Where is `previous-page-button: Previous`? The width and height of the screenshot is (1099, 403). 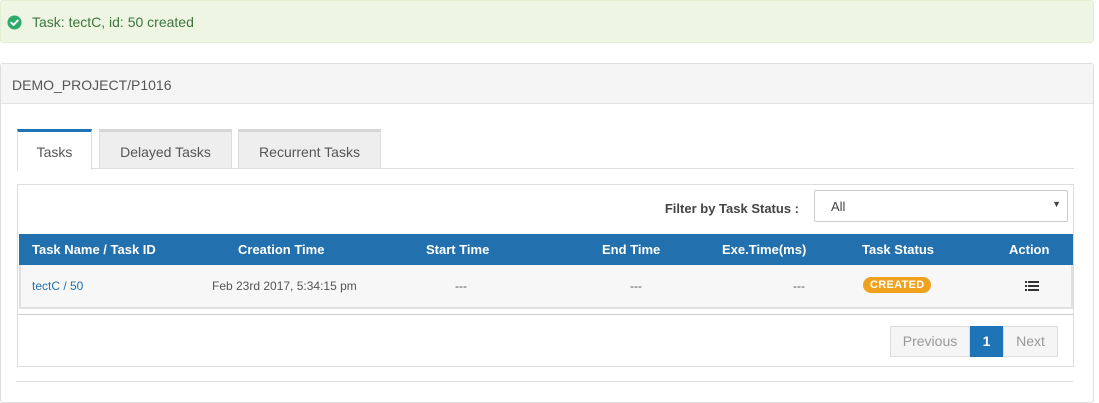 previous-page-button: Previous is located at coordinates (930, 341).